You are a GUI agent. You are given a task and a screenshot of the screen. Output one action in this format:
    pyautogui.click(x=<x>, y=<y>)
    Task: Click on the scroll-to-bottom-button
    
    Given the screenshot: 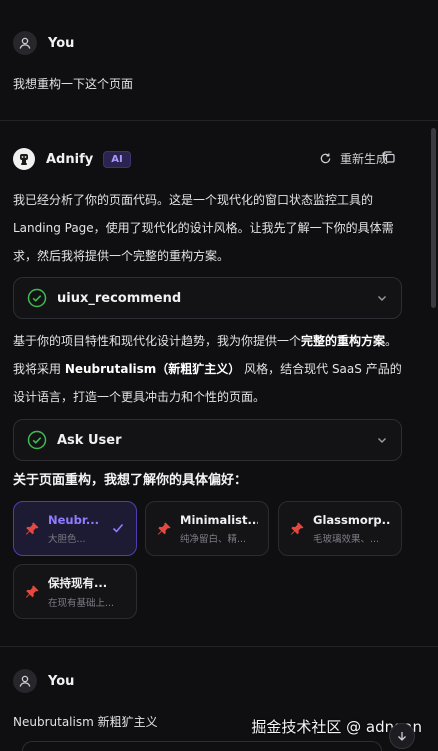 What is the action you would take?
    pyautogui.click(x=402, y=736)
    